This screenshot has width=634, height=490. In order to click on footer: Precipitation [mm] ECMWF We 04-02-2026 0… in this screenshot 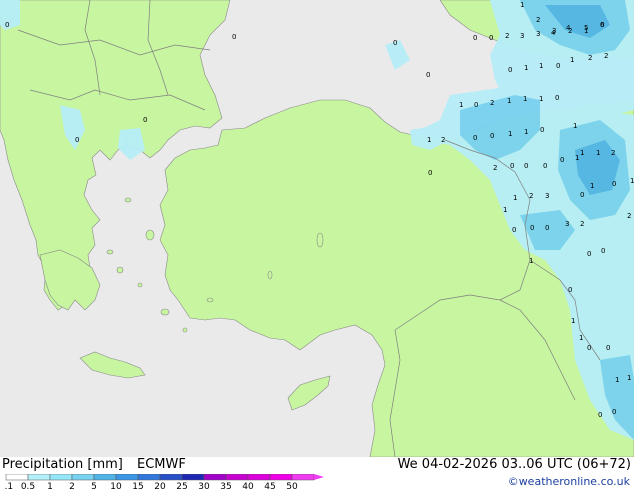, I will do `click(317, 473)`.